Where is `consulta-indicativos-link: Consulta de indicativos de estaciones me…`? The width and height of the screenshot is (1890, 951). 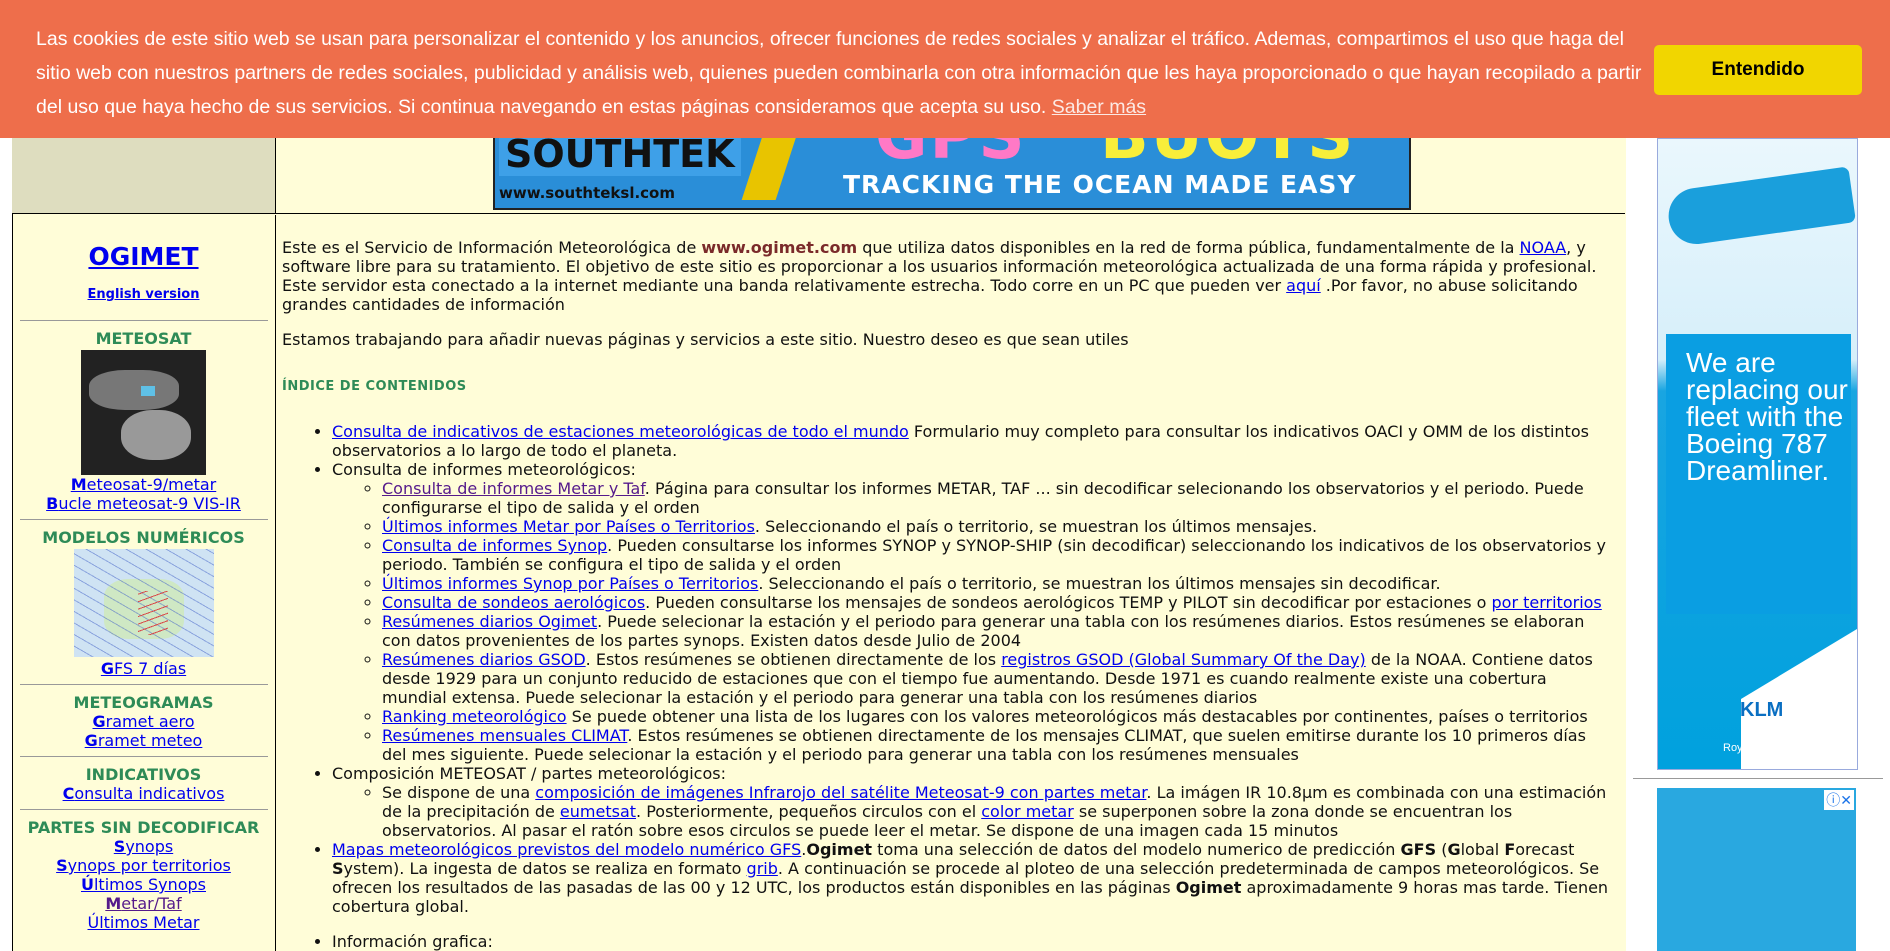 consulta-indicativos-link: Consulta de indicativos de estaciones me… is located at coordinates (620, 431).